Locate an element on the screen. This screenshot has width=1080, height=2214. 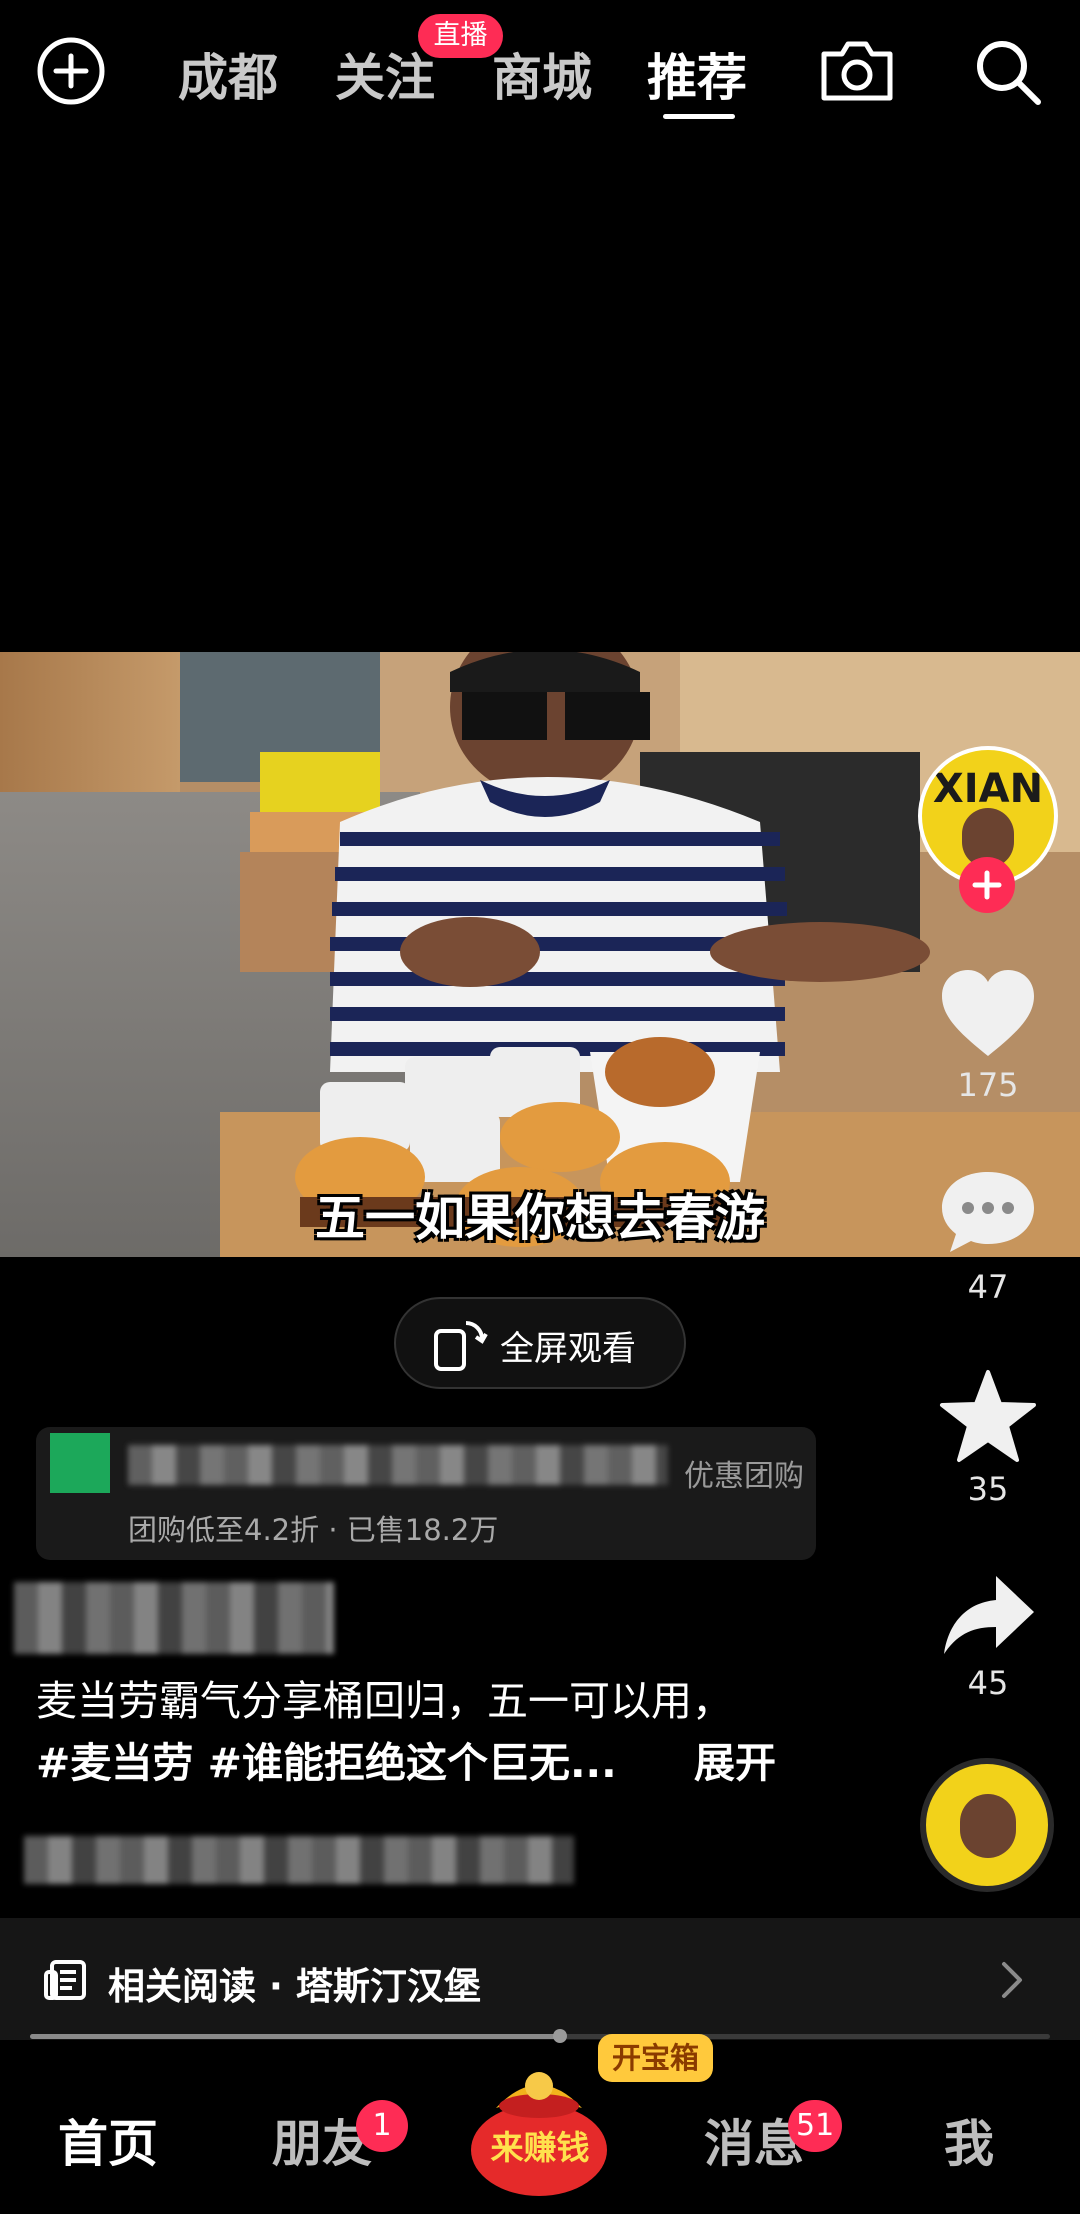
treasure-box-tag: 开宝箱 is located at coordinates (656, 2058).